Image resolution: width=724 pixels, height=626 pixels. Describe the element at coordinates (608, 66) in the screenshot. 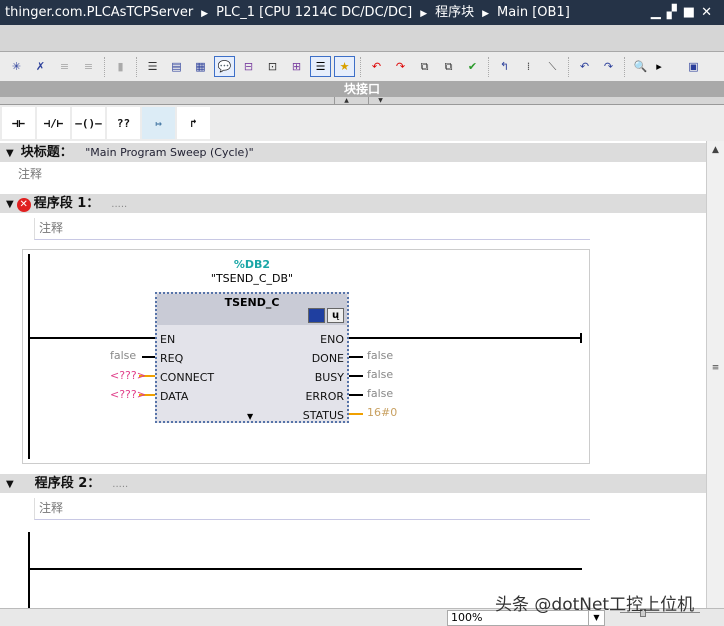

I see `jump-forward-icon: ↷` at that location.